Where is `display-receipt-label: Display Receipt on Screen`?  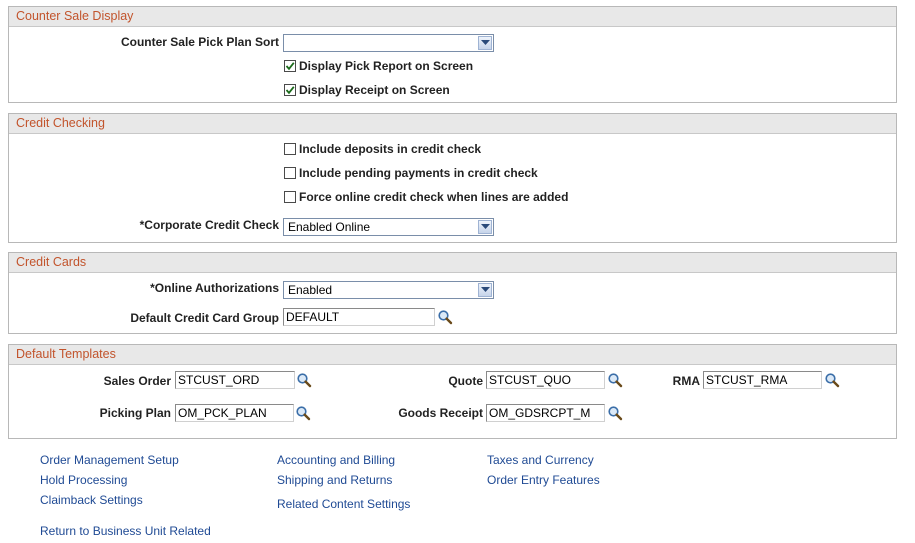
display-receipt-label: Display Receipt on Screen is located at coordinates (374, 90).